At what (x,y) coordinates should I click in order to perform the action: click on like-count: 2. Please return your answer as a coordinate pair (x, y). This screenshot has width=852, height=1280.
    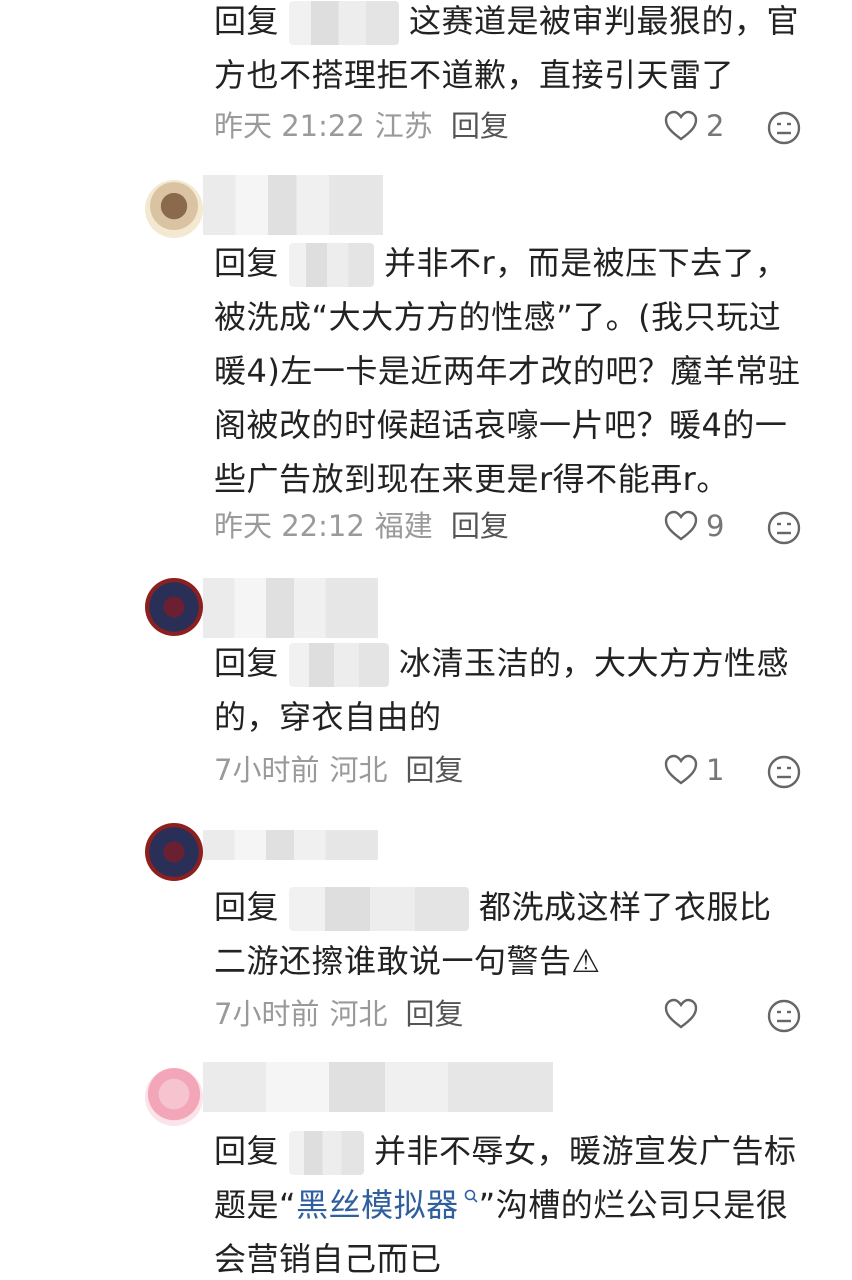
    Looking at the image, I should click on (715, 126).